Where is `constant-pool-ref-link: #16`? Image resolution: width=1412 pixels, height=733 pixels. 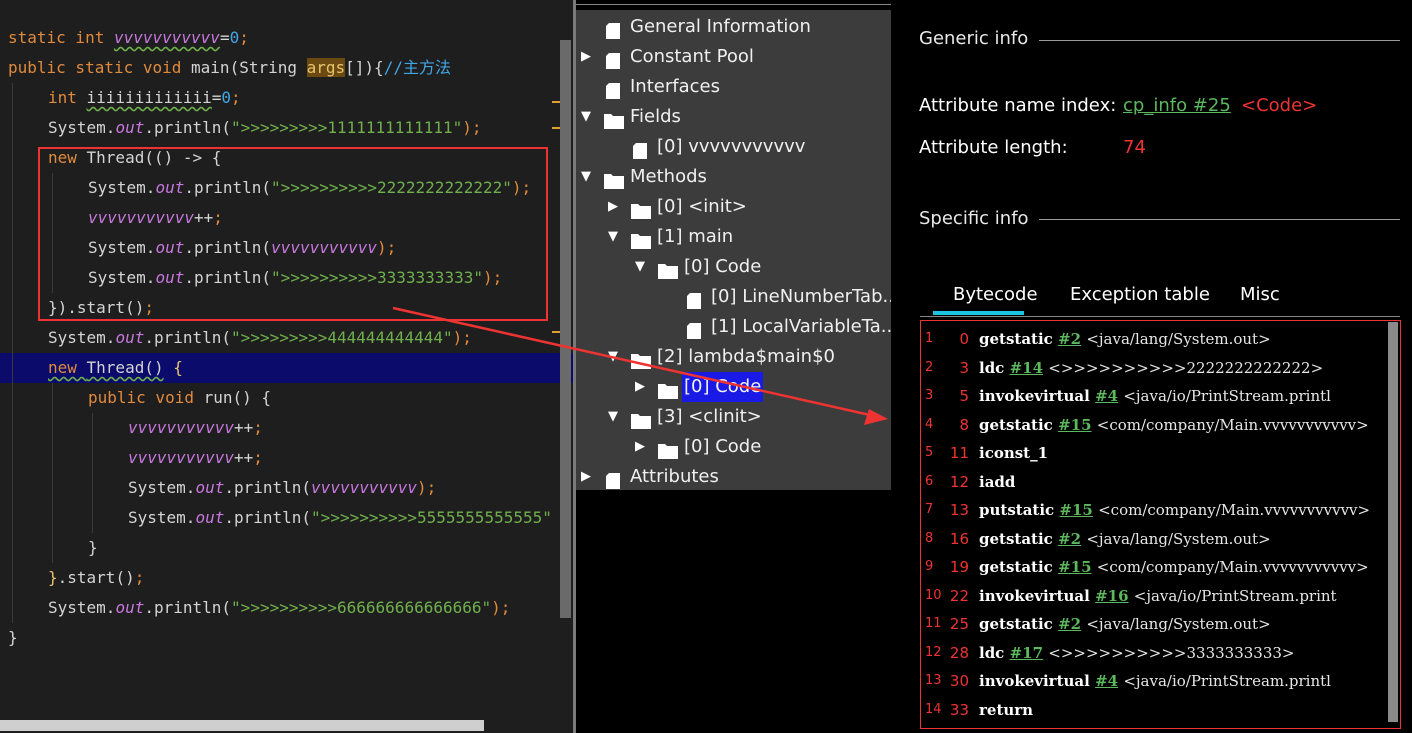 constant-pool-ref-link: #16 is located at coordinates (1111, 596).